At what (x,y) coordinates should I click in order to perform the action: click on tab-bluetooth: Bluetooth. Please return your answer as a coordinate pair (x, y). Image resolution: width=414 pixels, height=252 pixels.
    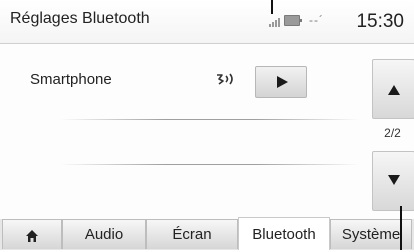
    Looking at the image, I should click on (284, 233).